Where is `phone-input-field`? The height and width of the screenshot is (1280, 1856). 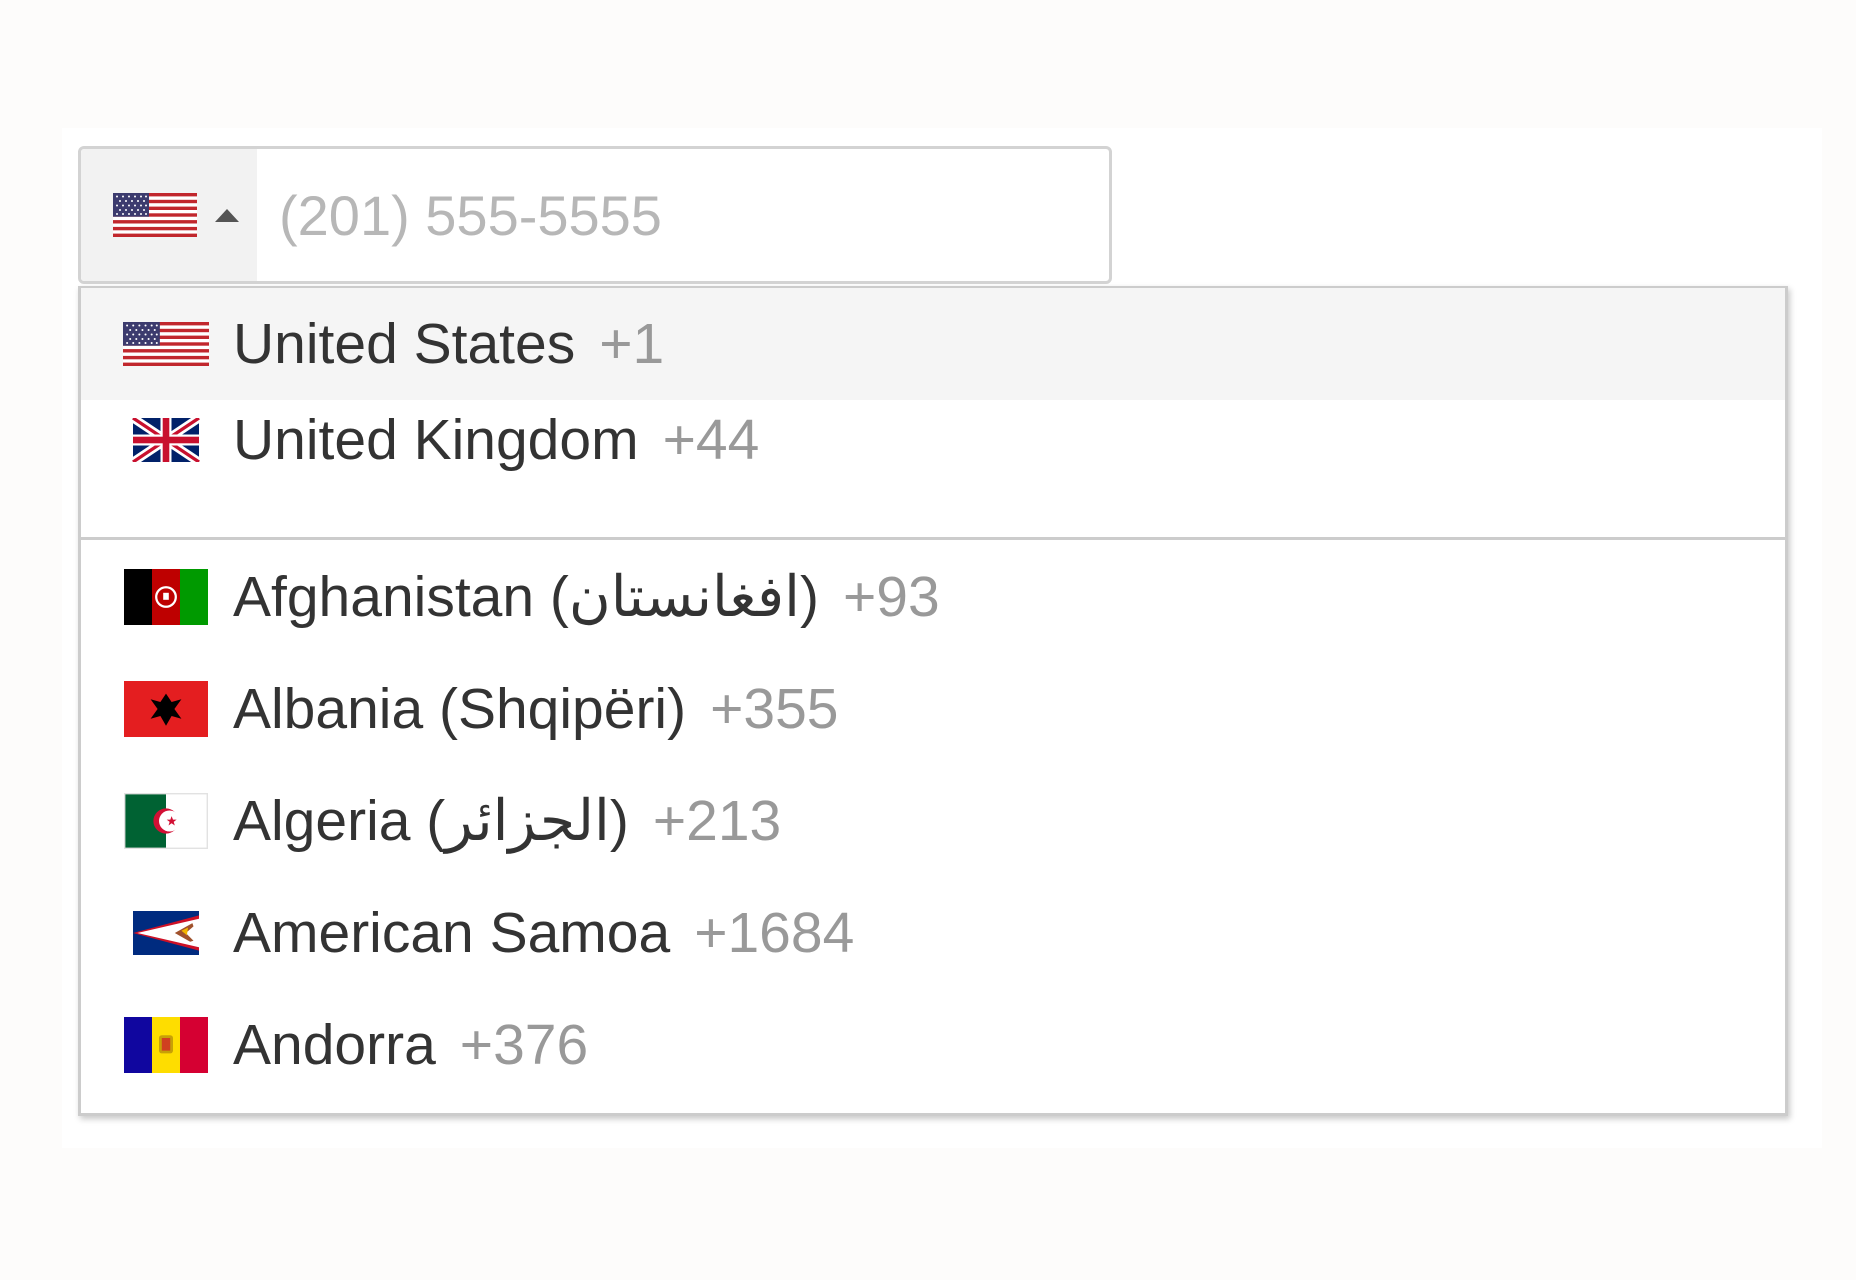
phone-input-field is located at coordinates (595, 215).